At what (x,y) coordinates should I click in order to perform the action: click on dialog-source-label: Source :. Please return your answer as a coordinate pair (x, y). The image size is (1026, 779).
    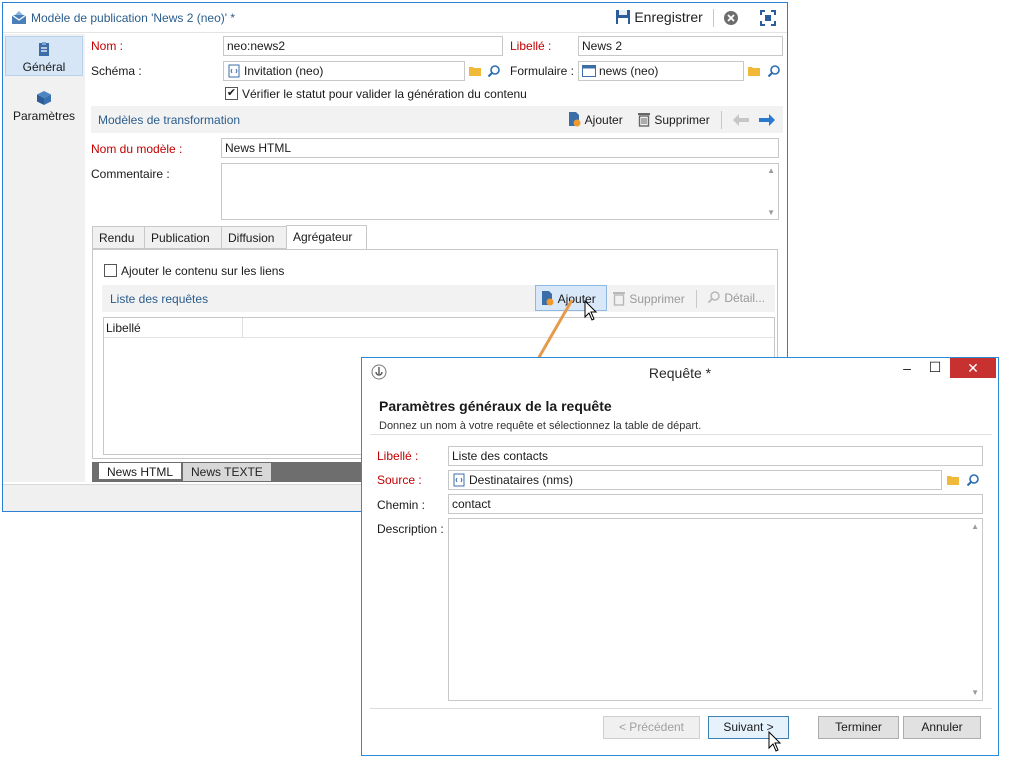
    Looking at the image, I should click on (399, 480).